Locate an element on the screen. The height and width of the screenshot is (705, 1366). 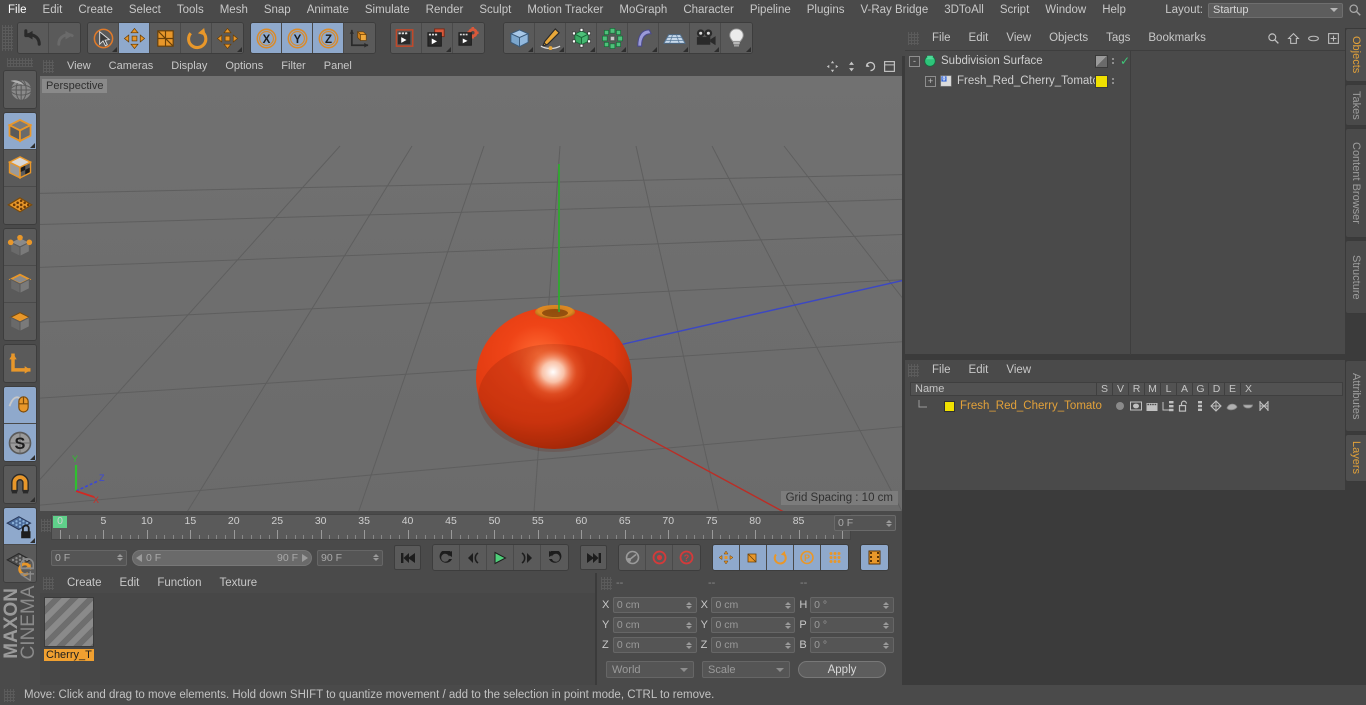
tab-objects: Objects is located at coordinates (1355, 55).